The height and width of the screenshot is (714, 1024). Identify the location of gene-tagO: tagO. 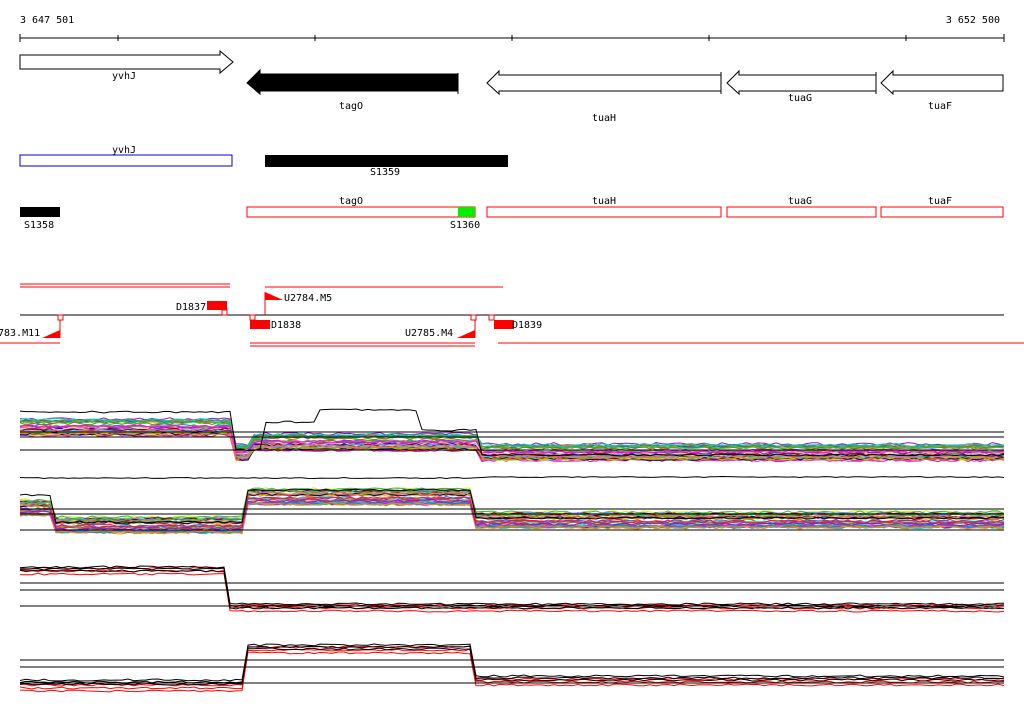
(352, 90).